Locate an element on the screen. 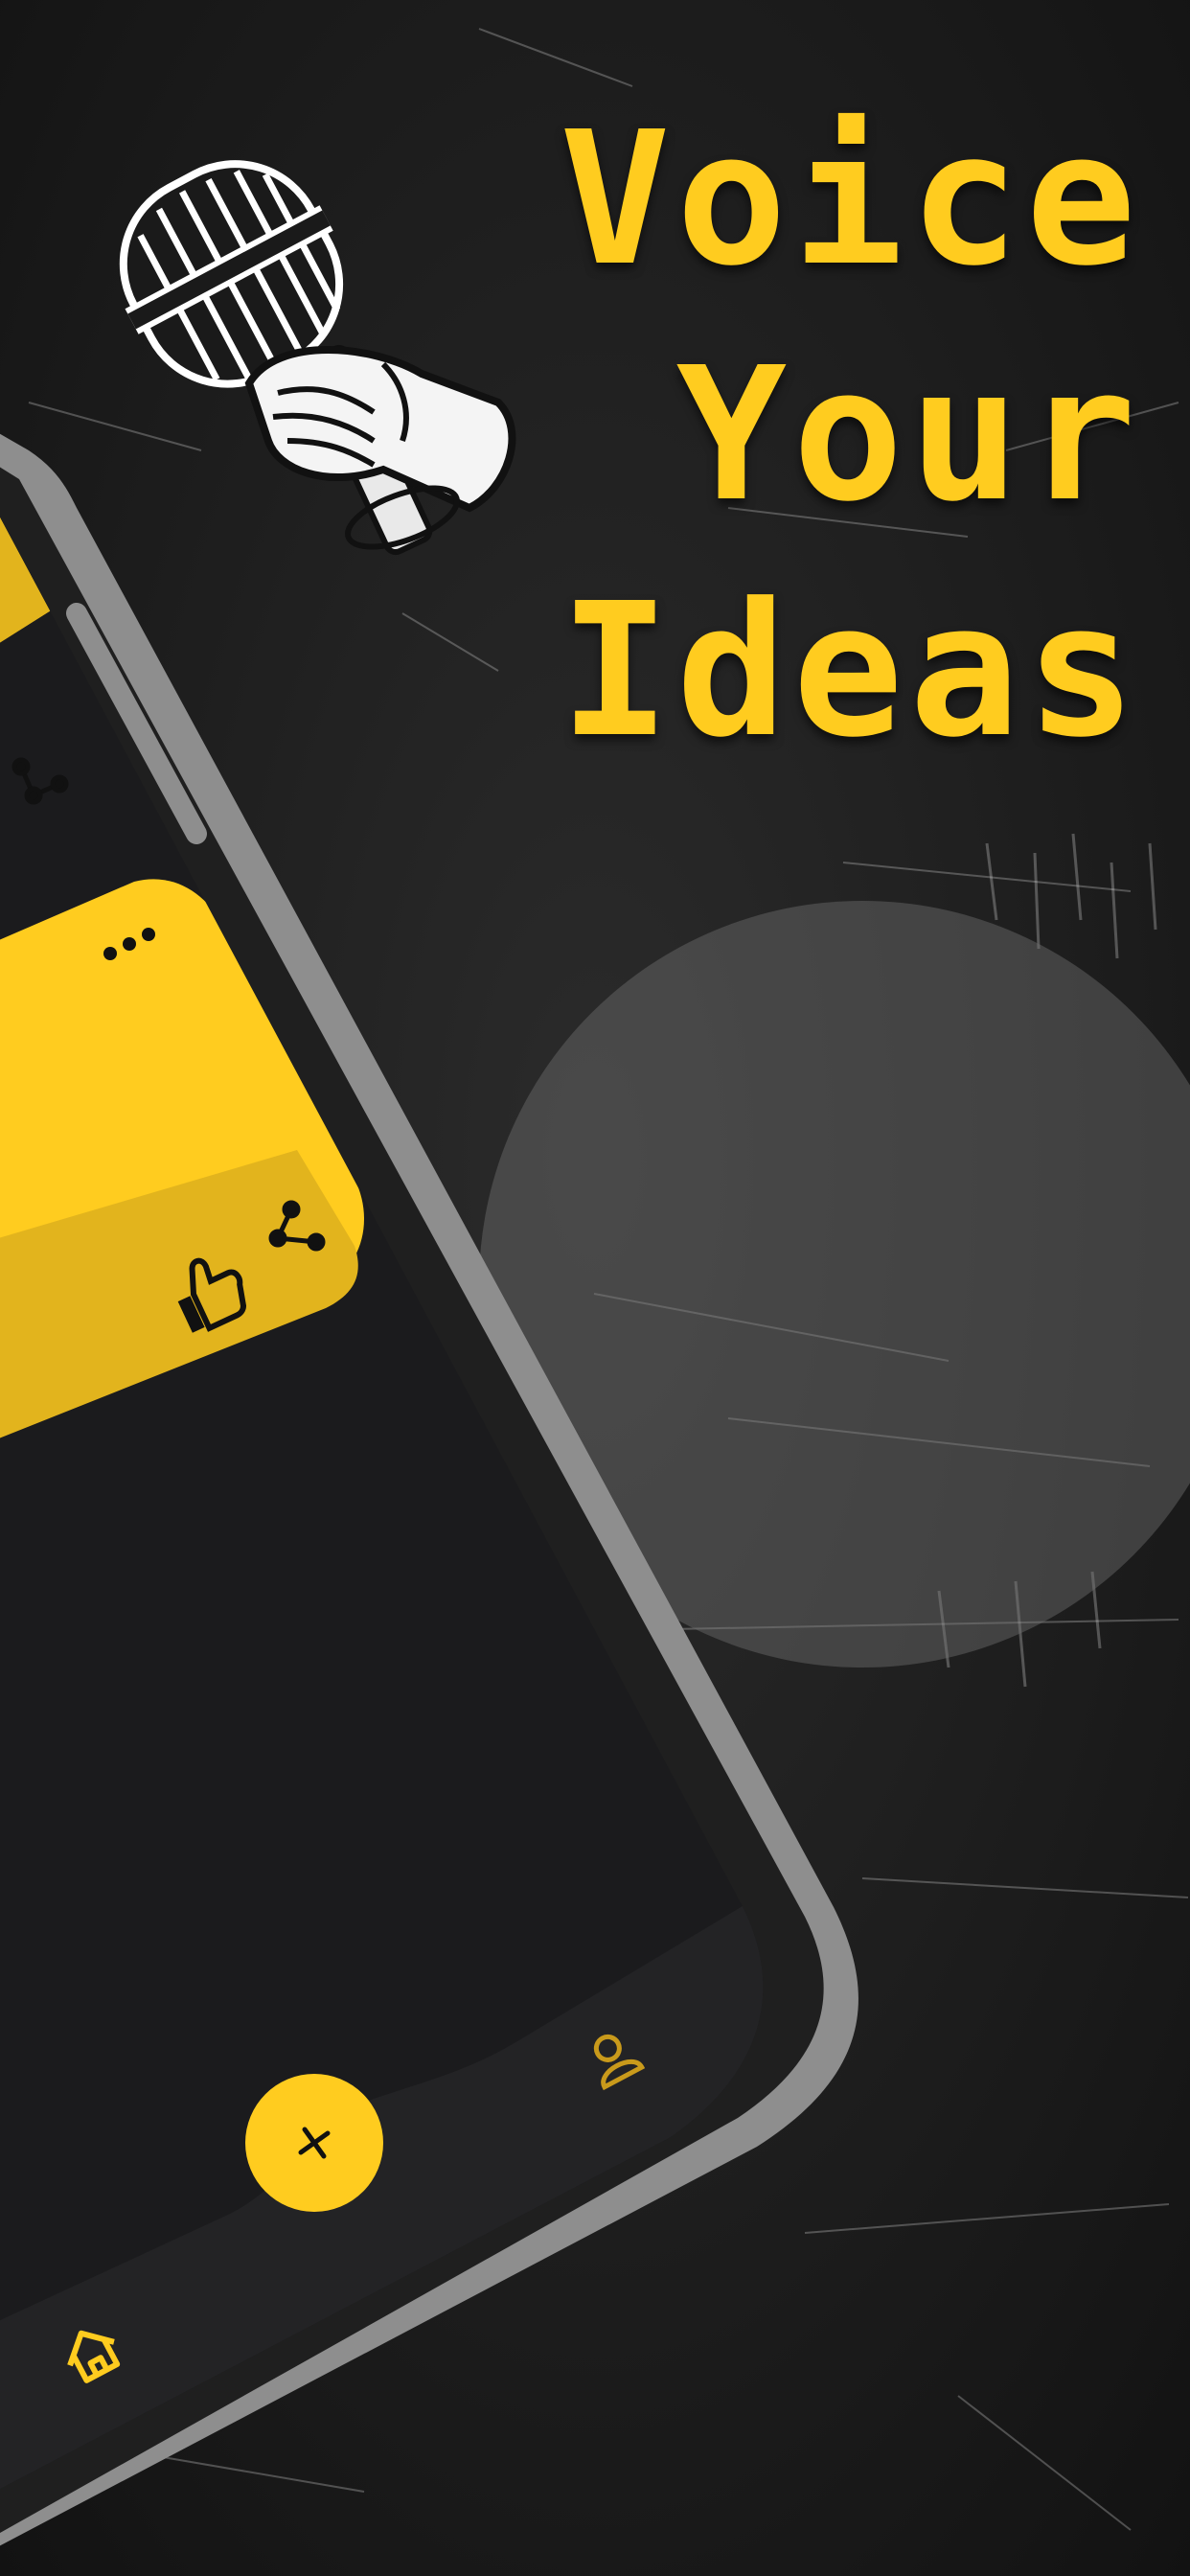  add-button is located at coordinates (314, 2143).